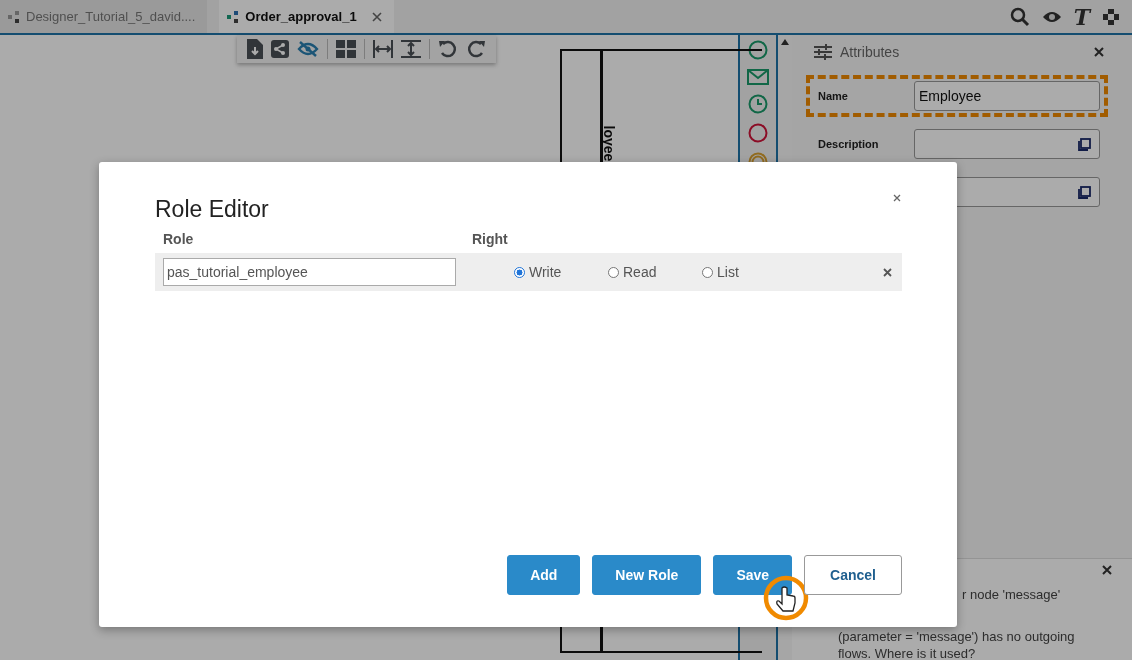 The height and width of the screenshot is (660, 1132). What do you see at coordinates (1011, 594) in the screenshot?
I see `message-text: r node 'message'` at bounding box center [1011, 594].